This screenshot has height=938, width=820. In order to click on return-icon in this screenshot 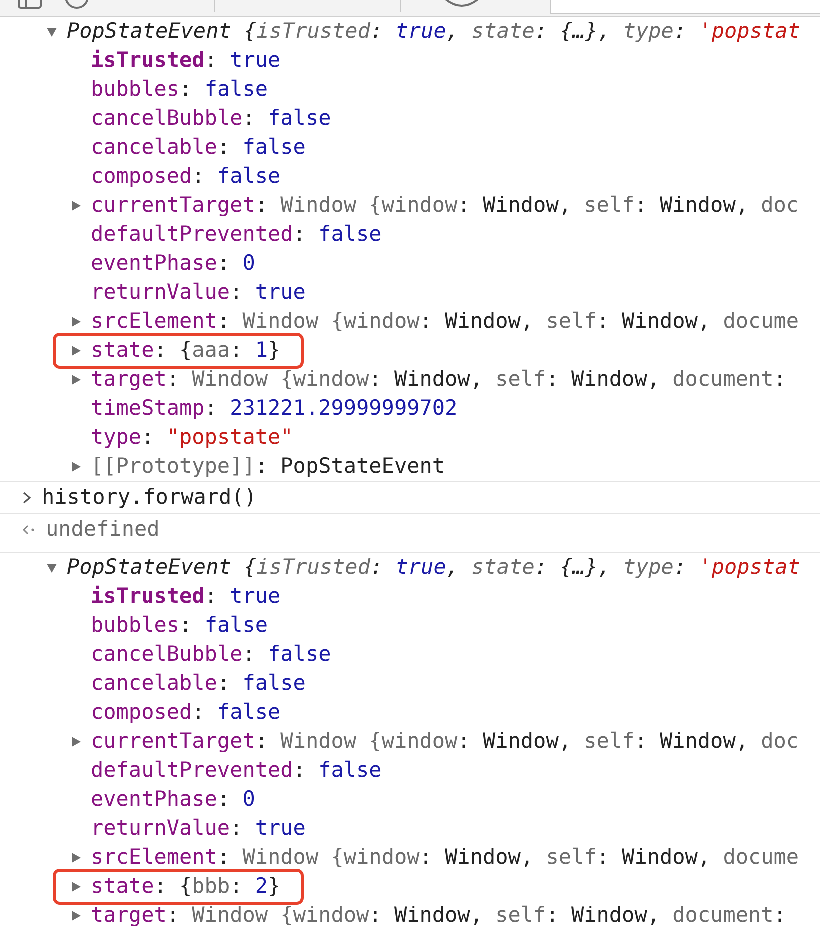, I will do `click(29, 530)`.